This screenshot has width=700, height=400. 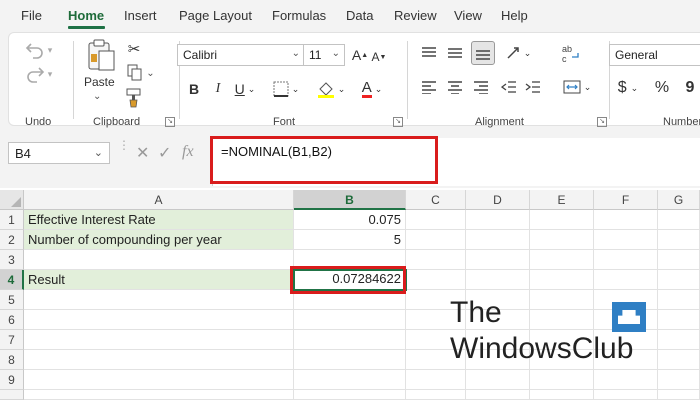 What do you see at coordinates (38, 50) in the screenshot?
I see `undo-icon: ▾` at bounding box center [38, 50].